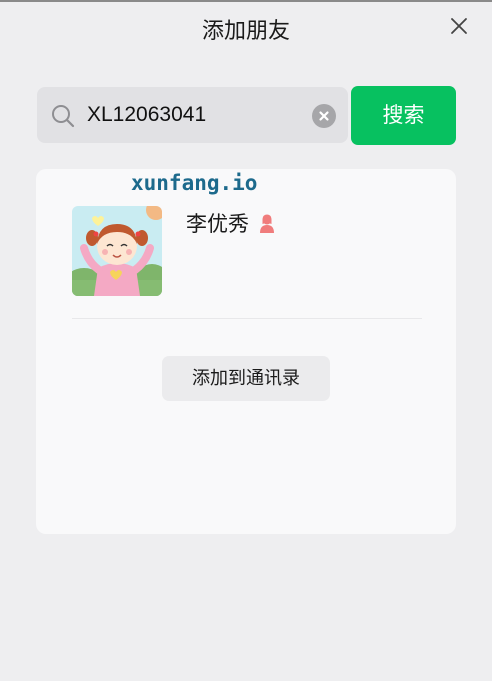 Image resolution: width=492 pixels, height=681 pixels. I want to click on close-icon, so click(459, 27).